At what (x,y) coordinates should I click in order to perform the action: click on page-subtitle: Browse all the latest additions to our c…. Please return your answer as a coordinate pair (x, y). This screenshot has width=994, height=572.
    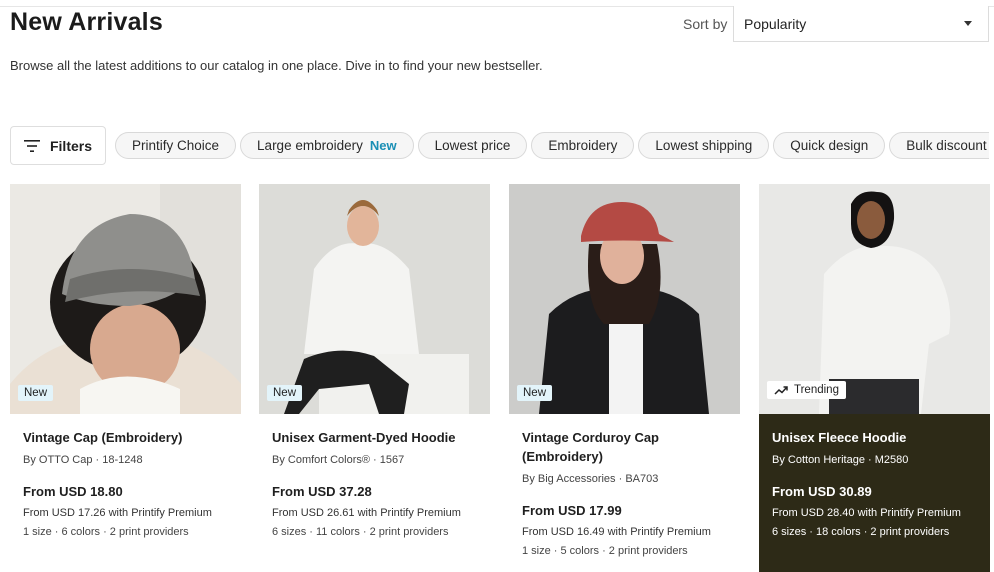
    Looking at the image, I should click on (276, 65).